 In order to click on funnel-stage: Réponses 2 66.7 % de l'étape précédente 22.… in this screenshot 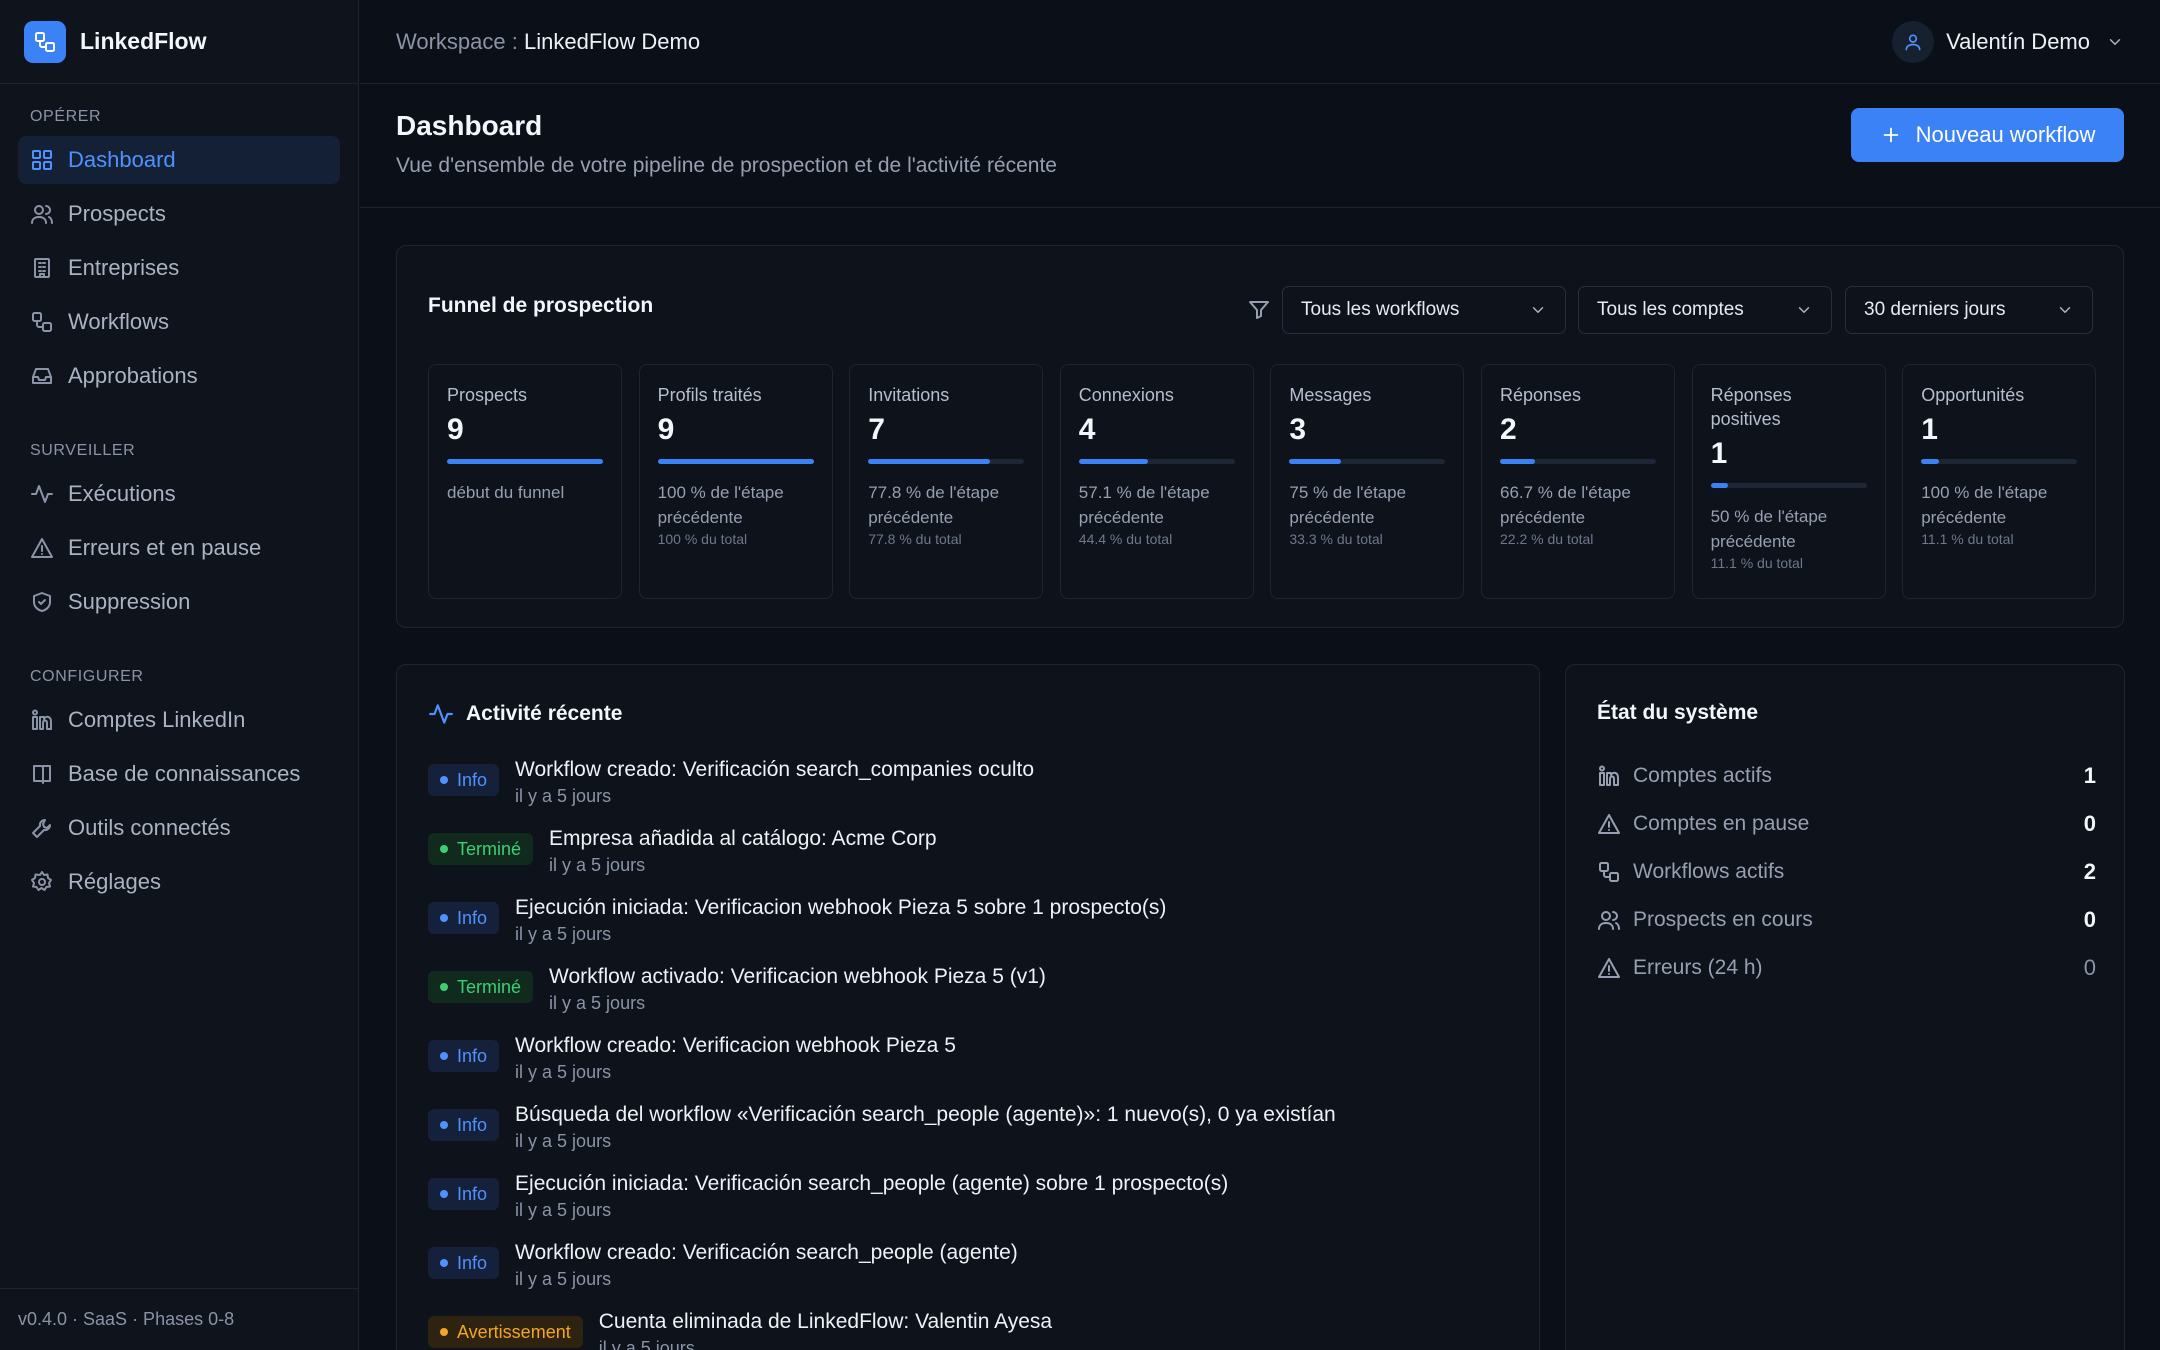, I will do `click(1578, 481)`.